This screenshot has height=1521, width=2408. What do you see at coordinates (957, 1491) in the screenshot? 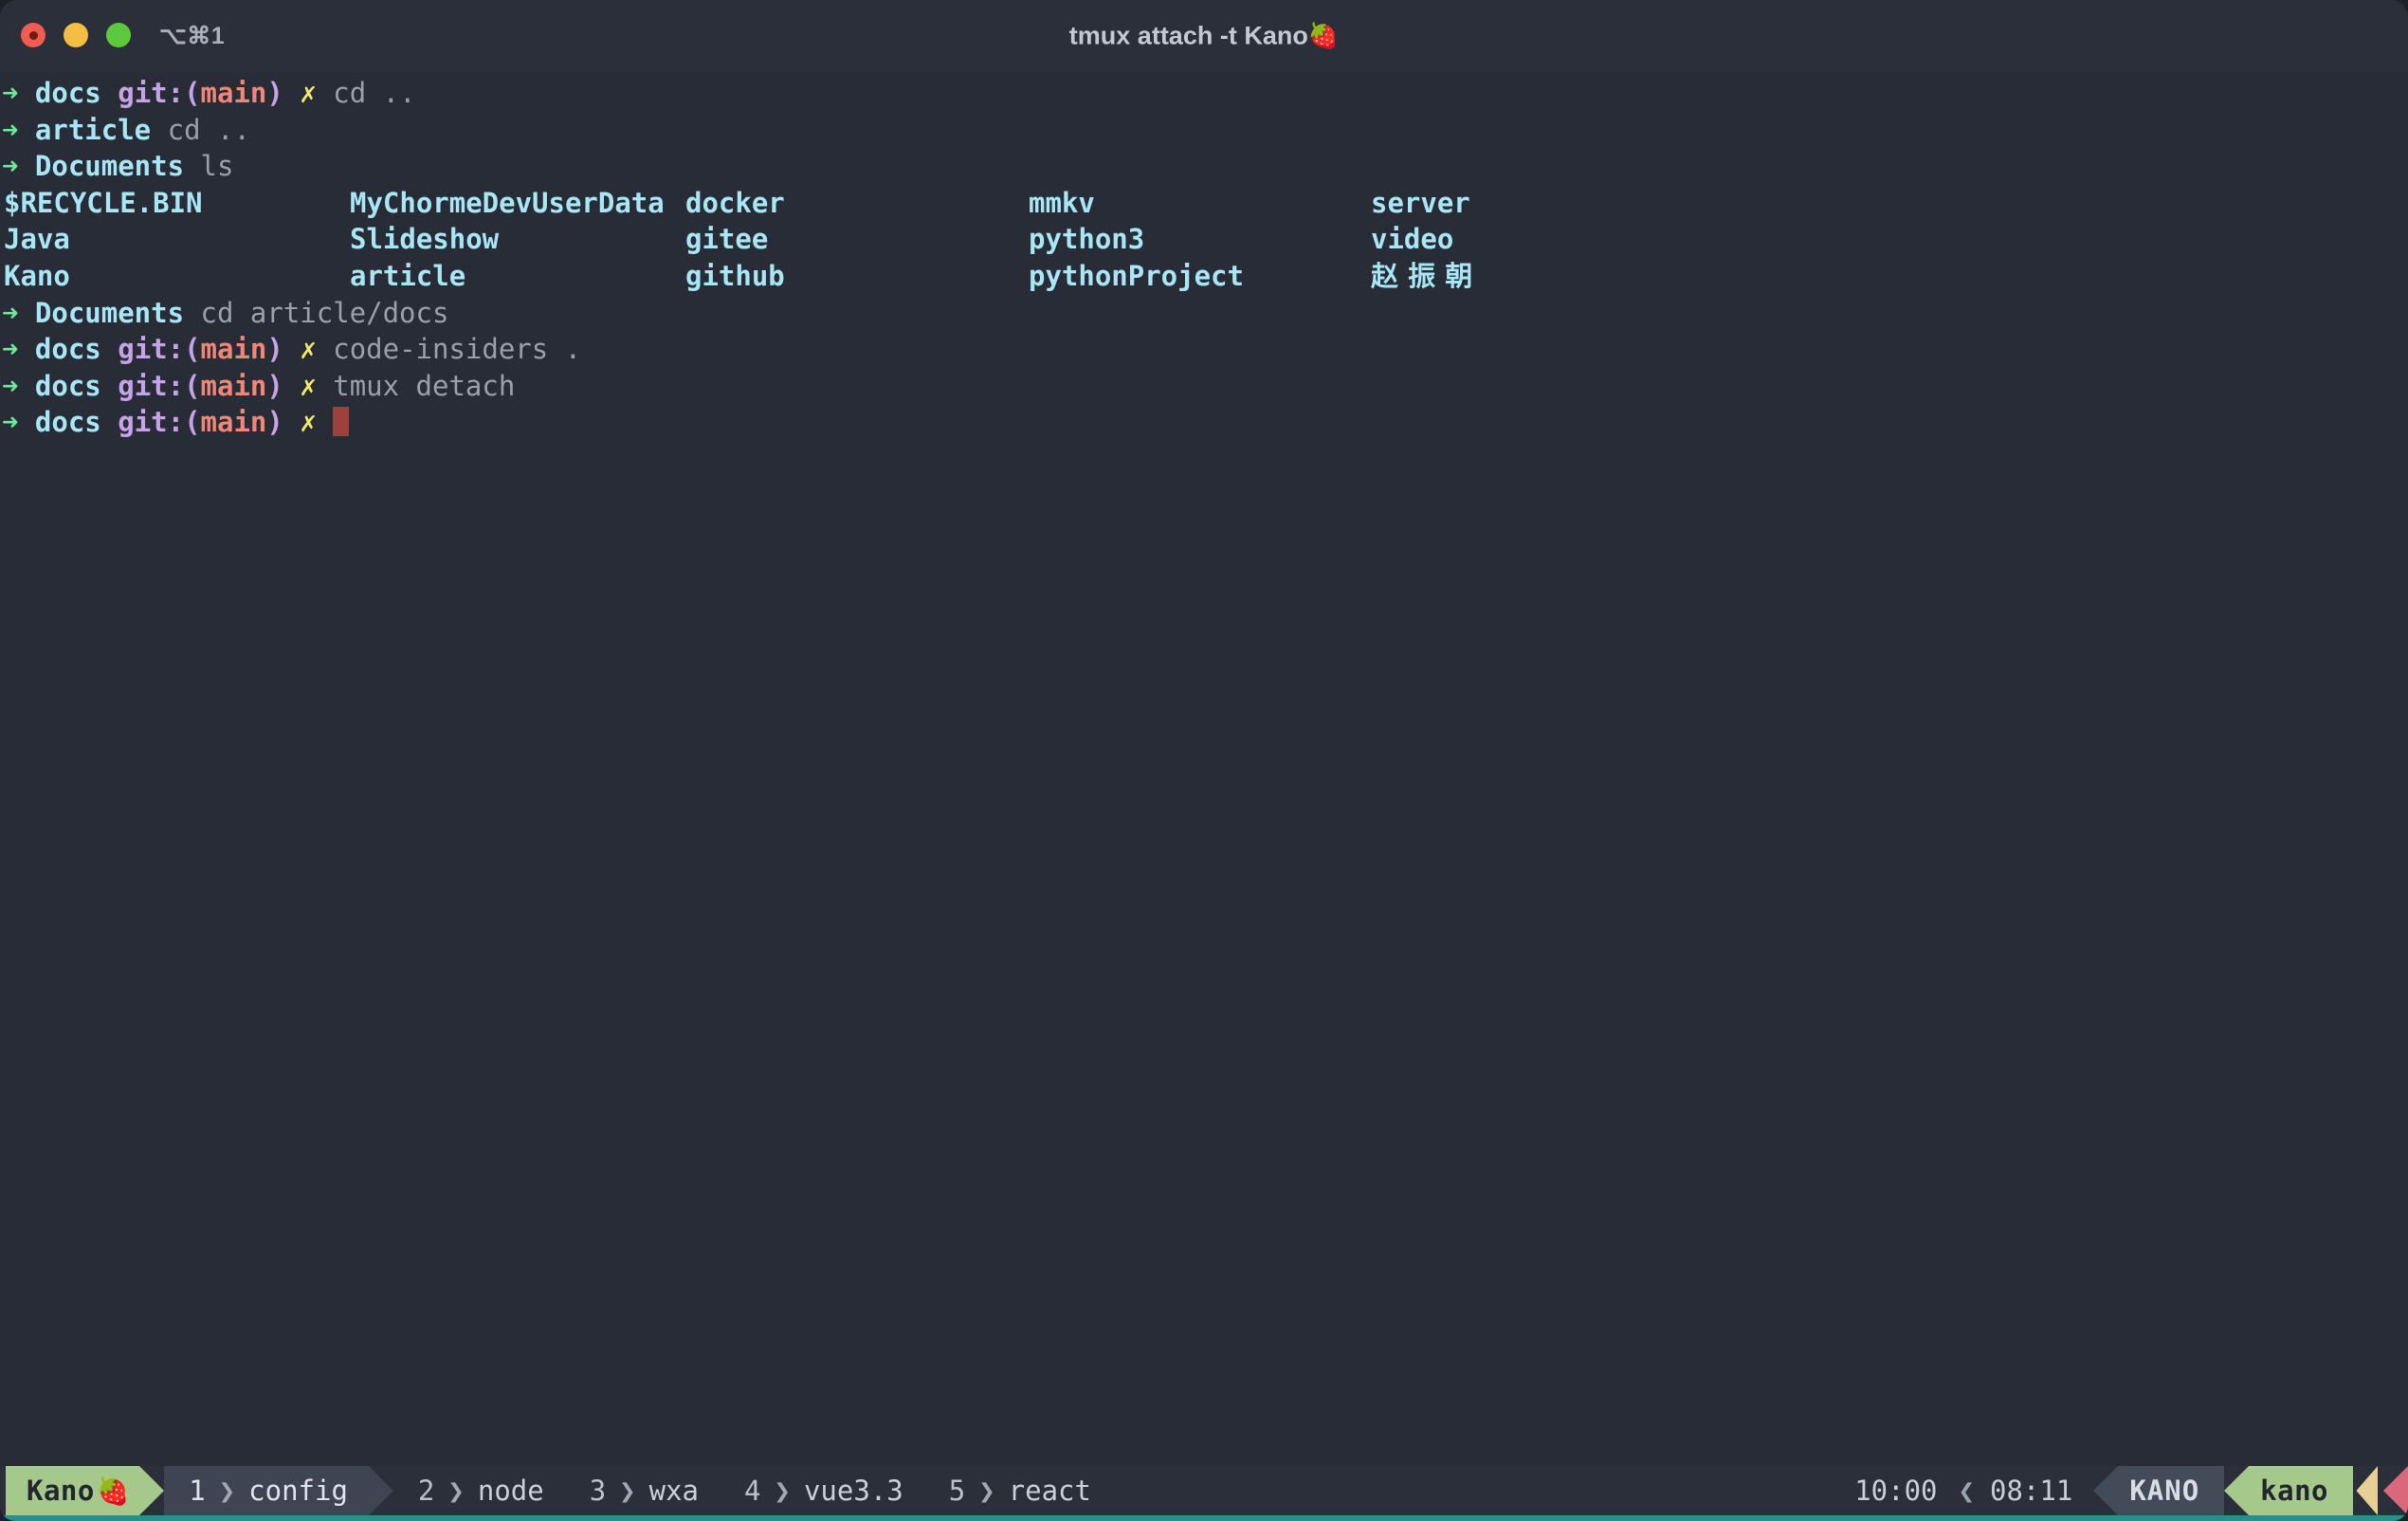
I see `window-index: 5` at bounding box center [957, 1491].